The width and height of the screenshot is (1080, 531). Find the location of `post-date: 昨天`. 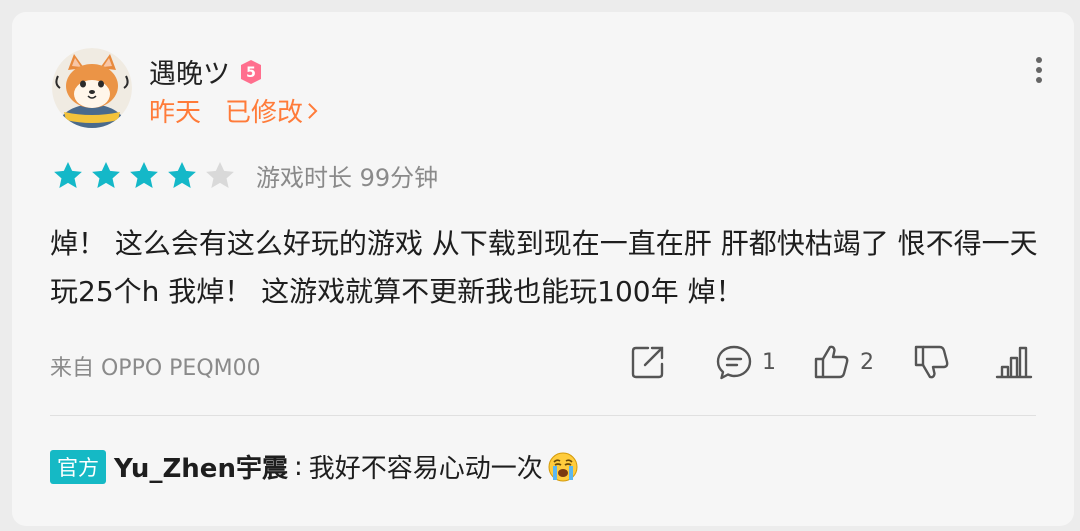

post-date: 昨天 is located at coordinates (175, 113).